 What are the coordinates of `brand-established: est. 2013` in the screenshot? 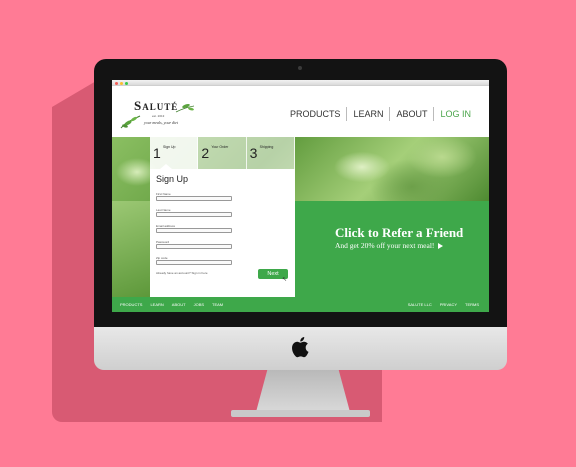 It's located at (158, 116).